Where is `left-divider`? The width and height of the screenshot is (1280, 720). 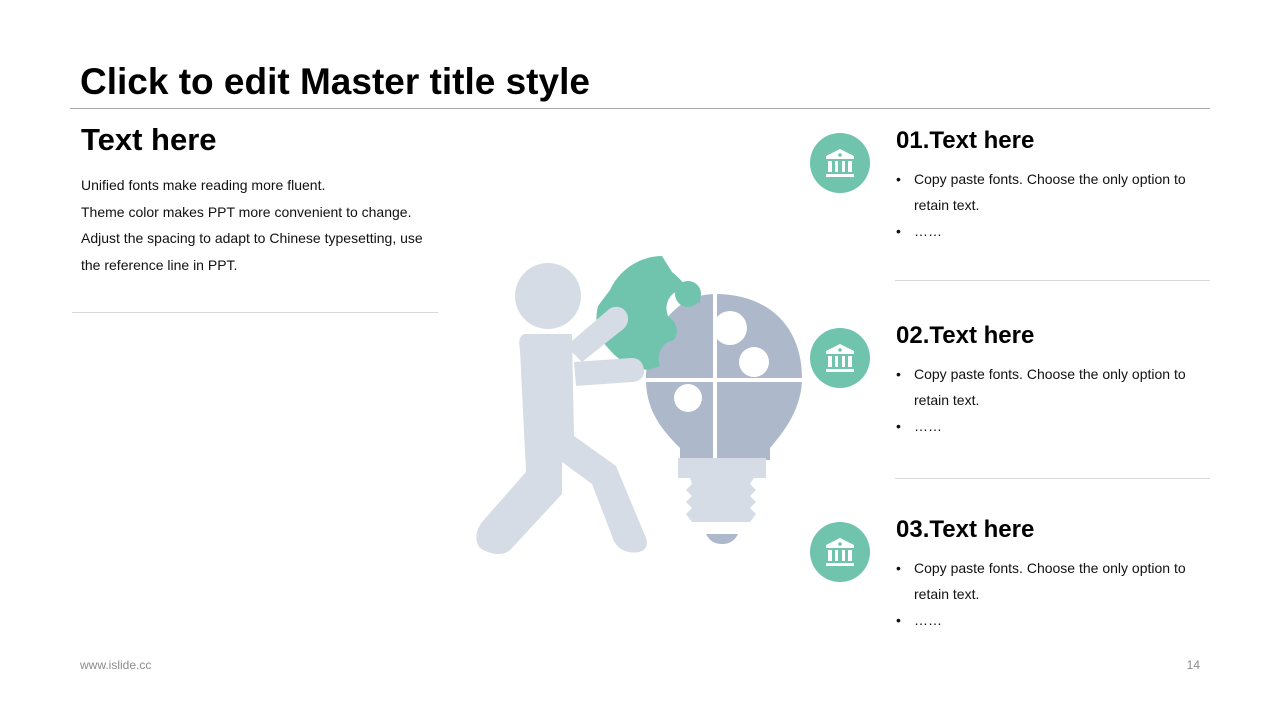 left-divider is located at coordinates (255, 312).